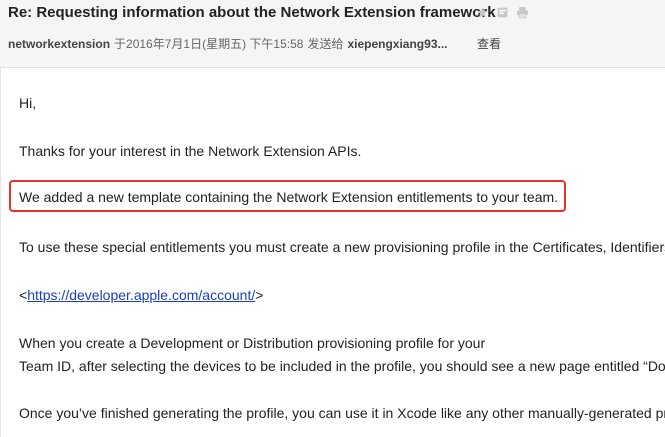 The height and width of the screenshot is (437, 665). I want to click on sent-to-label: 发送给, so click(325, 44).